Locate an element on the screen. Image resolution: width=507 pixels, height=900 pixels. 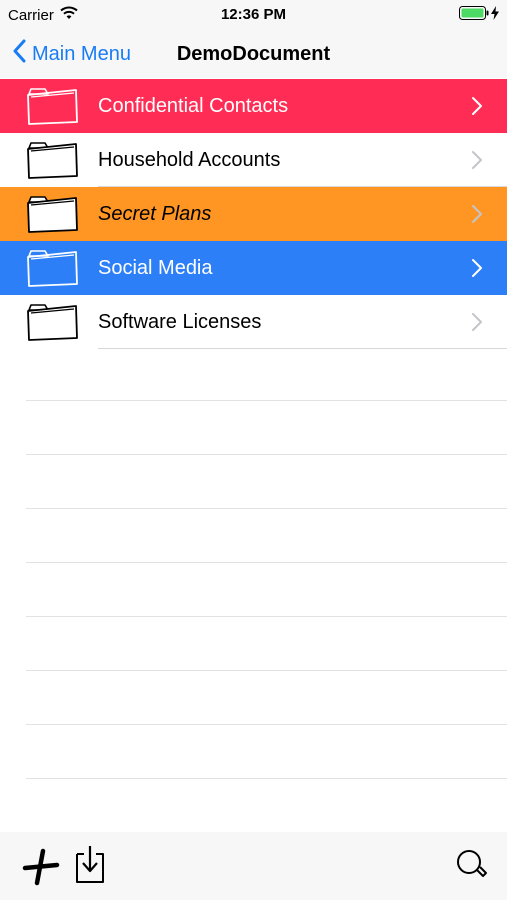
battery-indicator is located at coordinates (479, 15).